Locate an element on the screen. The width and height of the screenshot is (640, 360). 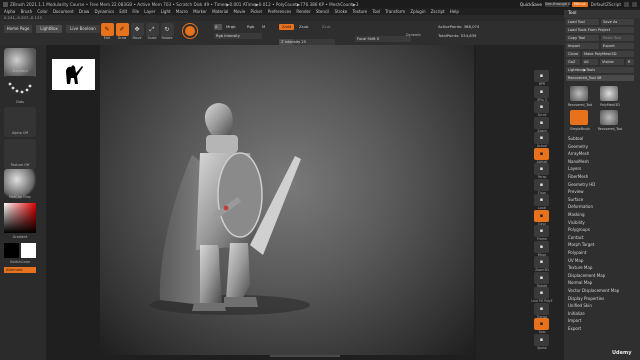
subpalette-vector-displacement-map: Vector Displacement Map is located at coordinates (593, 290).